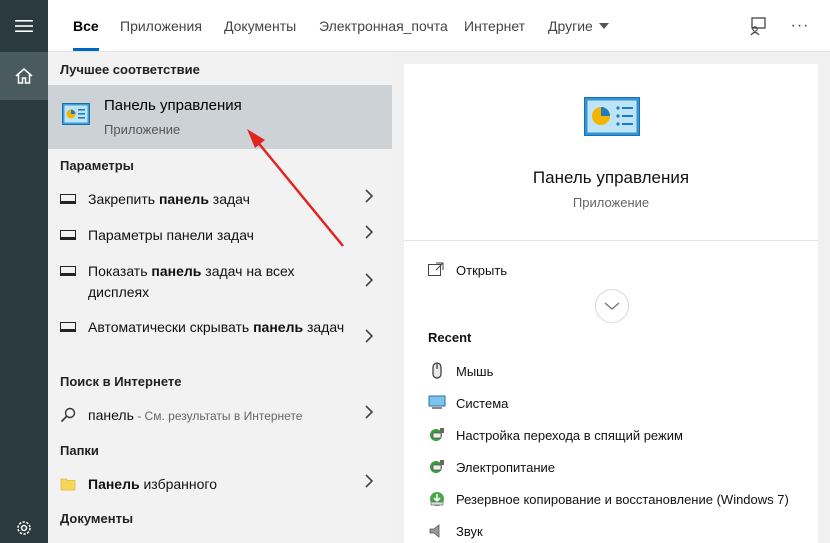 The width and height of the screenshot is (830, 543). I want to click on section-header-web: Поиск в Интернете, so click(121, 381).